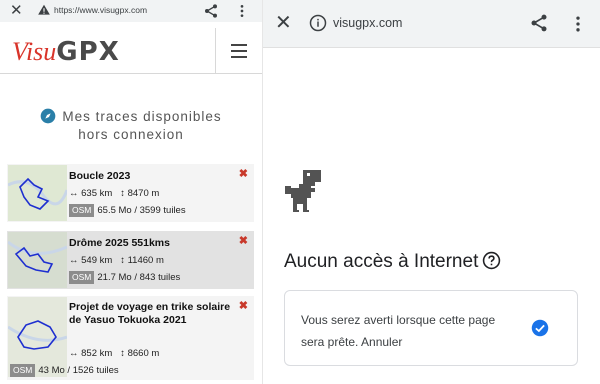 This screenshot has width=600, height=384. What do you see at coordinates (131, 126) in the screenshot?
I see `offline-traces-title: Mes traces disponibles hors connexion` at bounding box center [131, 126].